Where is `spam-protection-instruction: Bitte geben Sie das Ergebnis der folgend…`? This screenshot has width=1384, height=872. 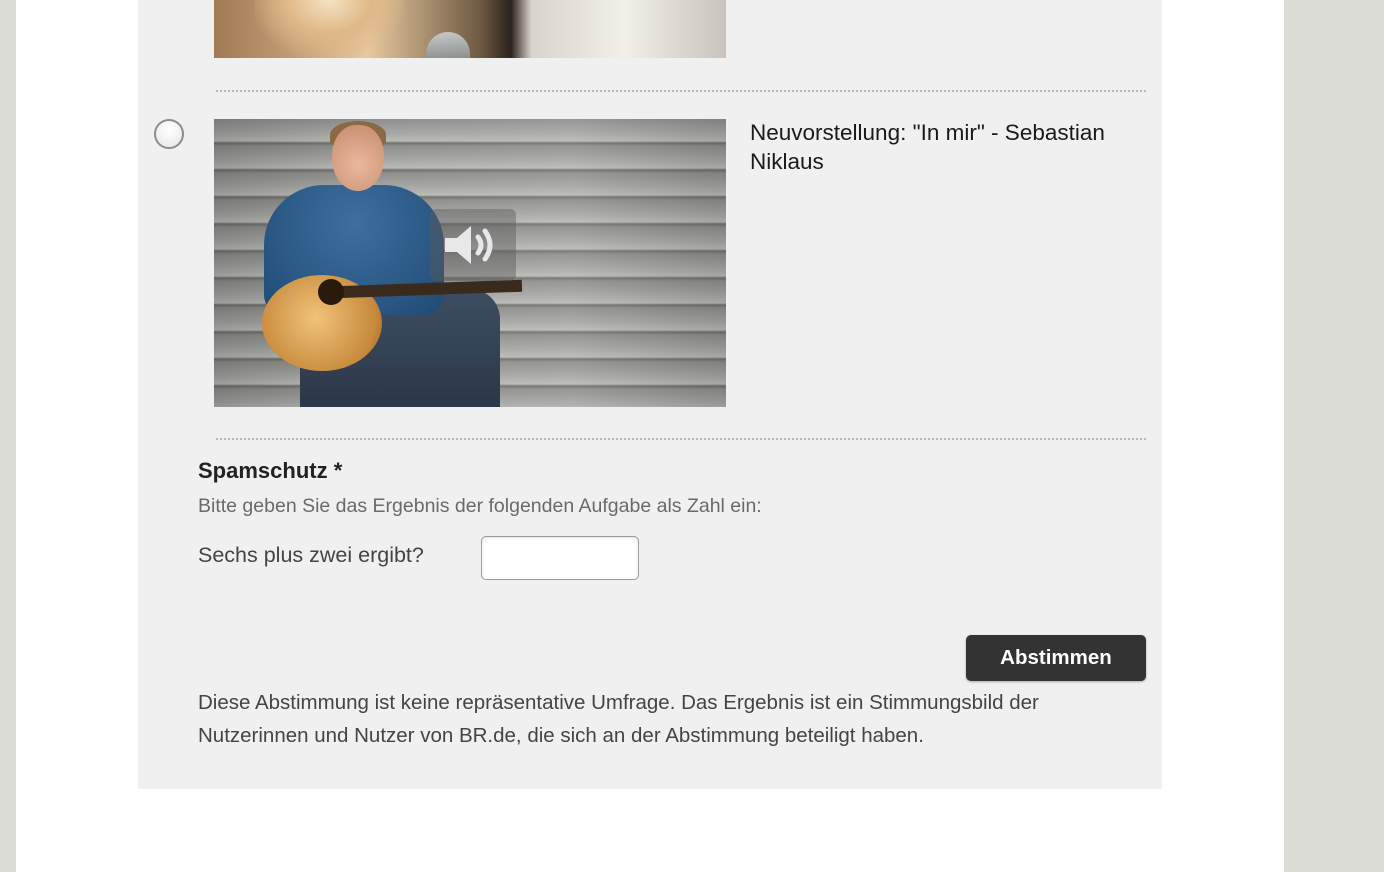
spam-protection-instruction: Bitte geben Sie das Ergebnis der folgend… is located at coordinates (480, 506).